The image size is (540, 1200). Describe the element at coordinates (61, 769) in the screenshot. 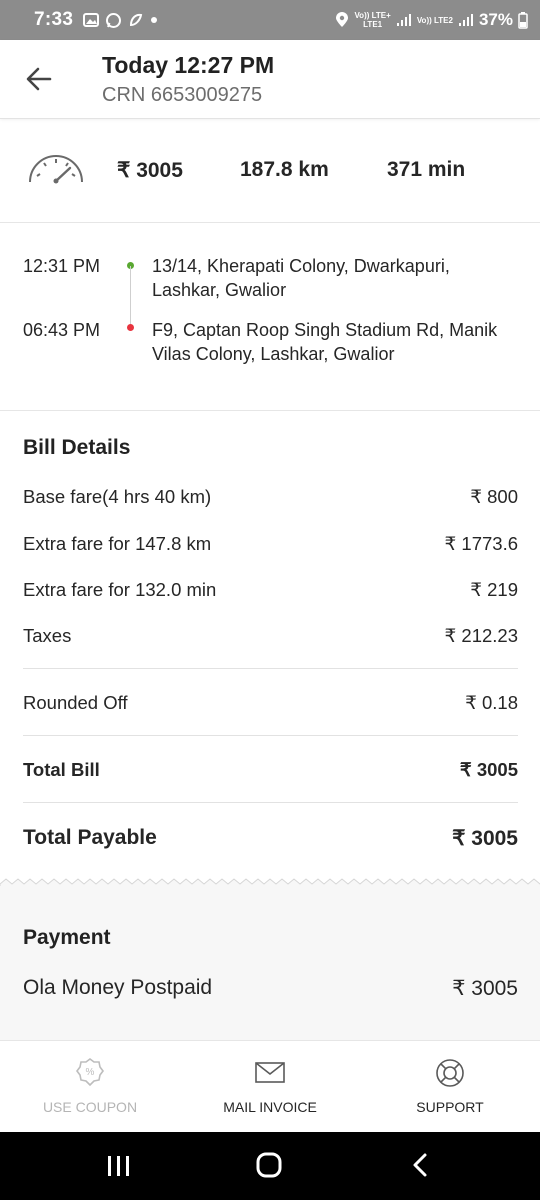

I see `total-bill-label: Total Bill` at that location.